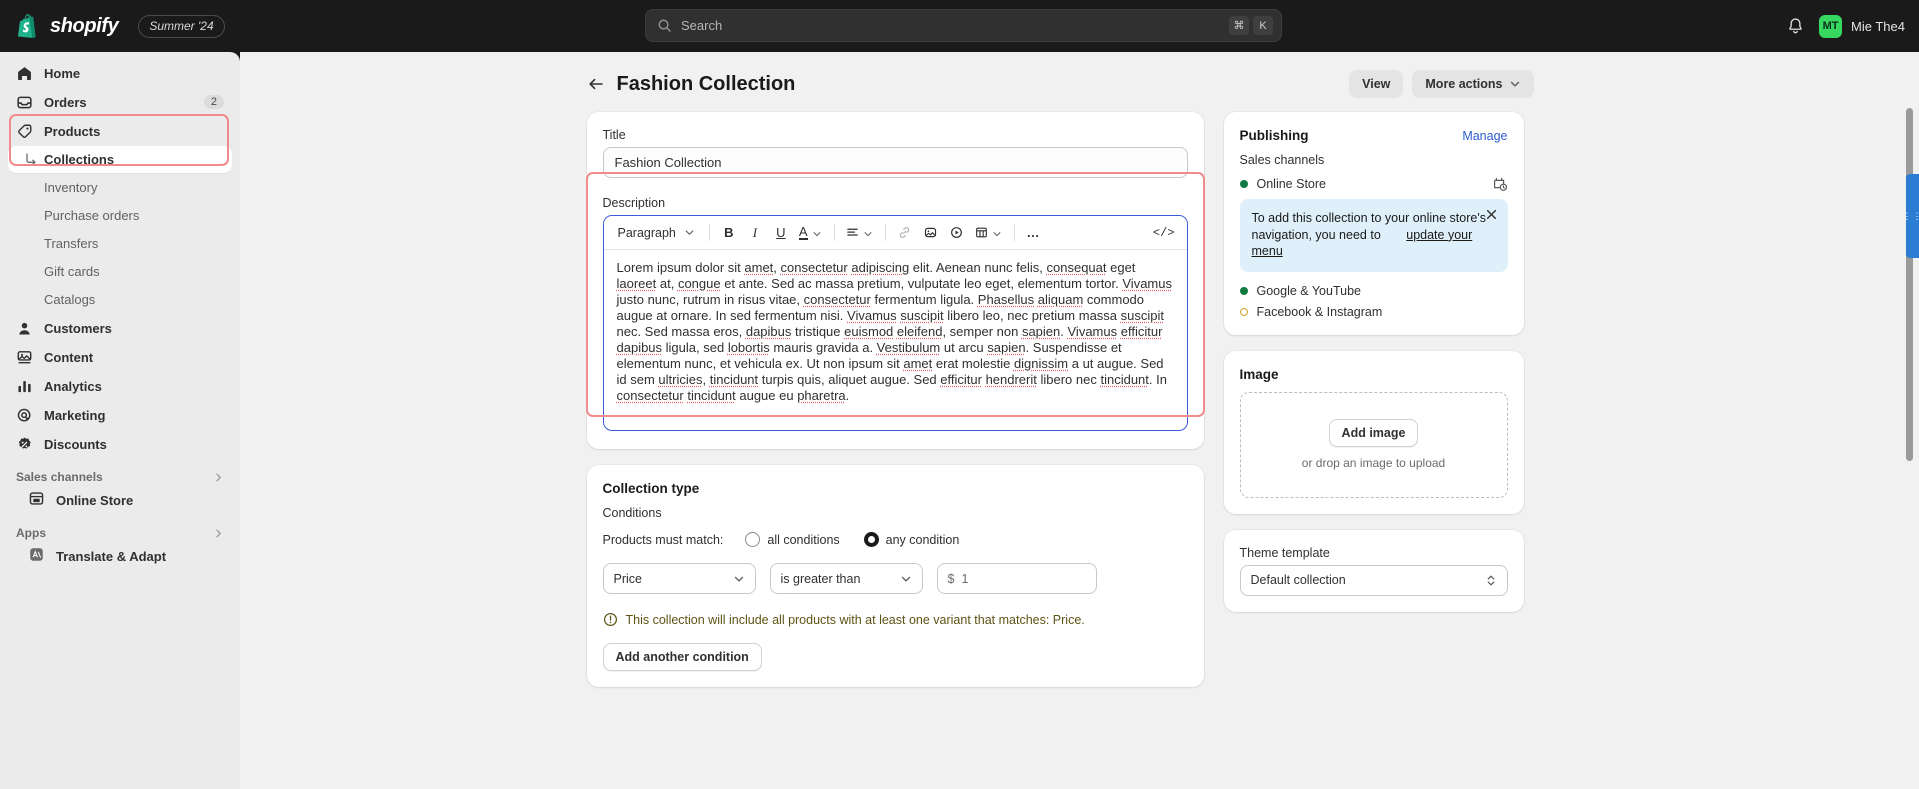  What do you see at coordinates (92, 215) in the screenshot?
I see `sidebar-item-label: Purchase orders` at bounding box center [92, 215].